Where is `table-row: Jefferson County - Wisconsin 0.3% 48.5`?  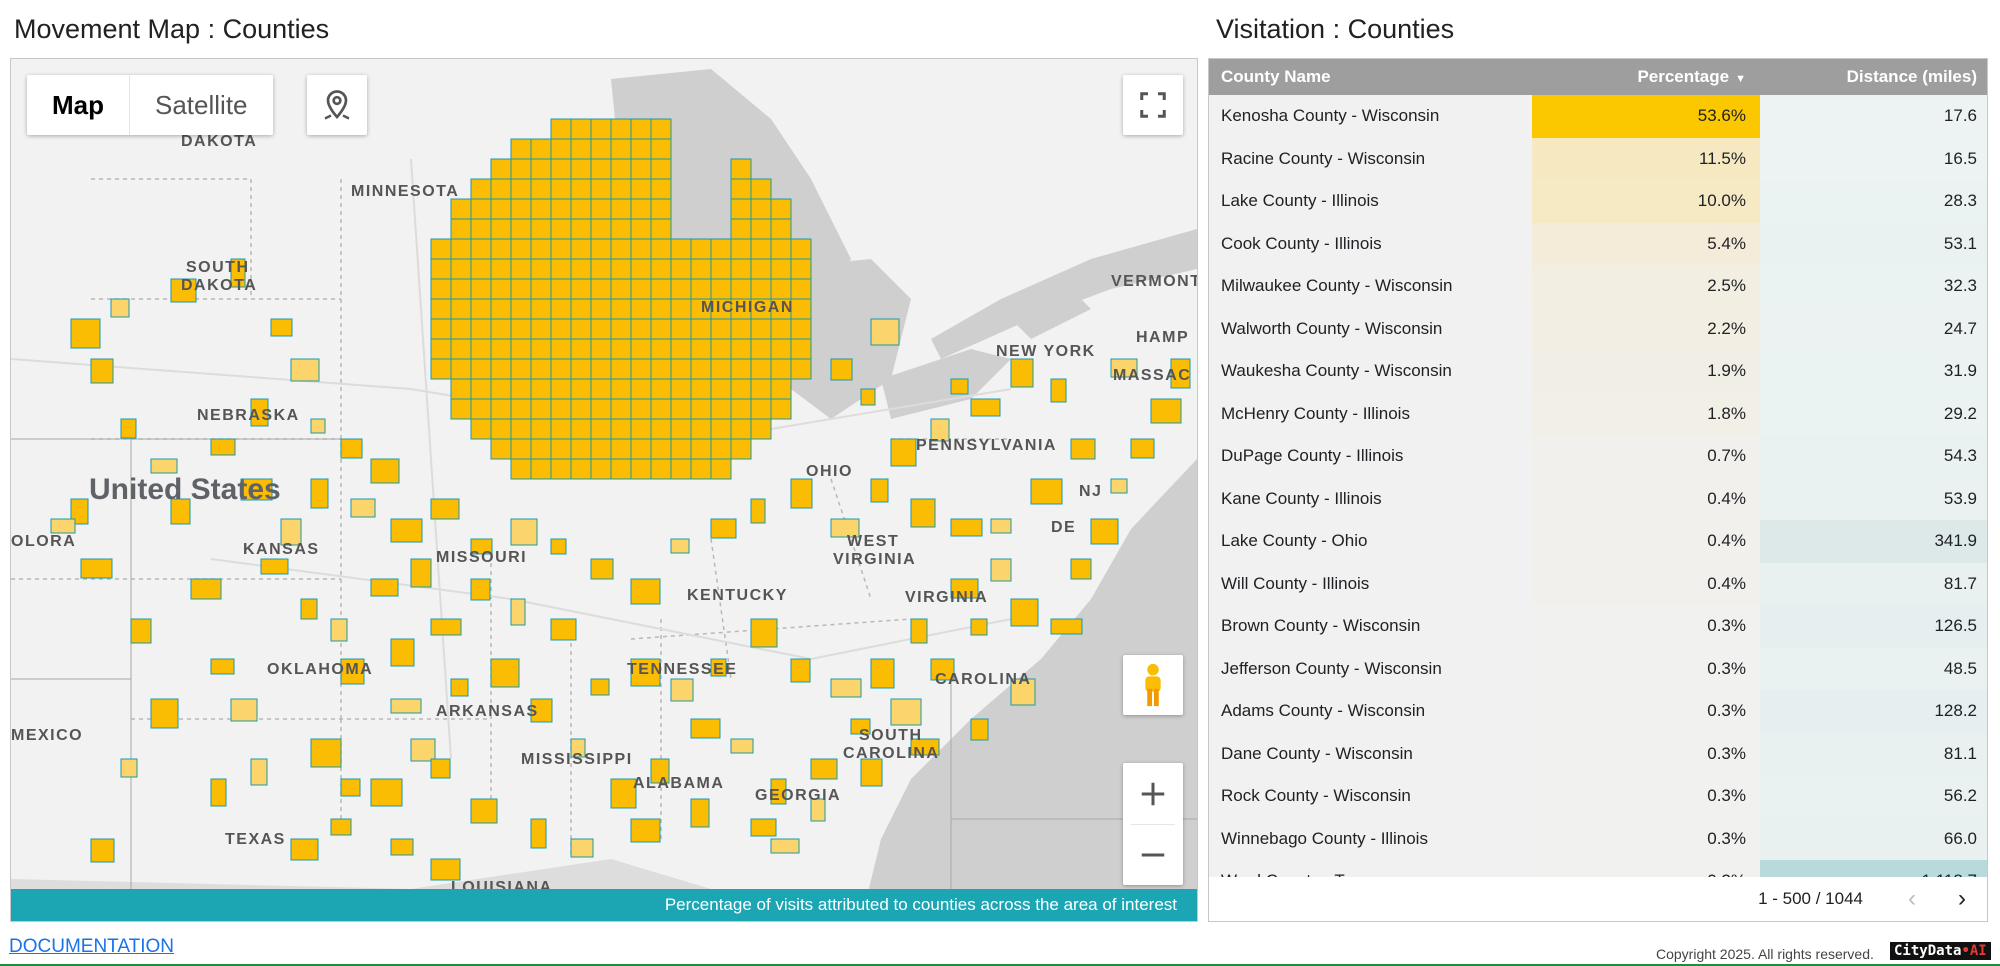 table-row: Jefferson County - Wisconsin 0.3% 48.5 is located at coordinates (1598, 668).